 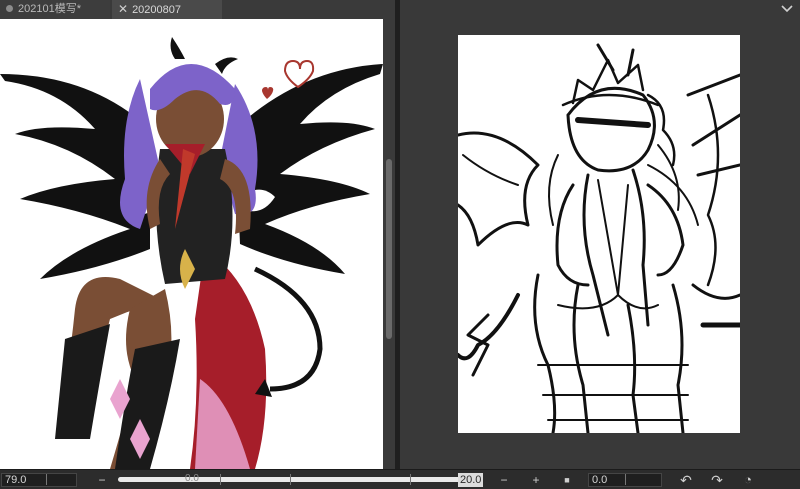 I want to click on square-icon: ■, so click(x=567, y=480).